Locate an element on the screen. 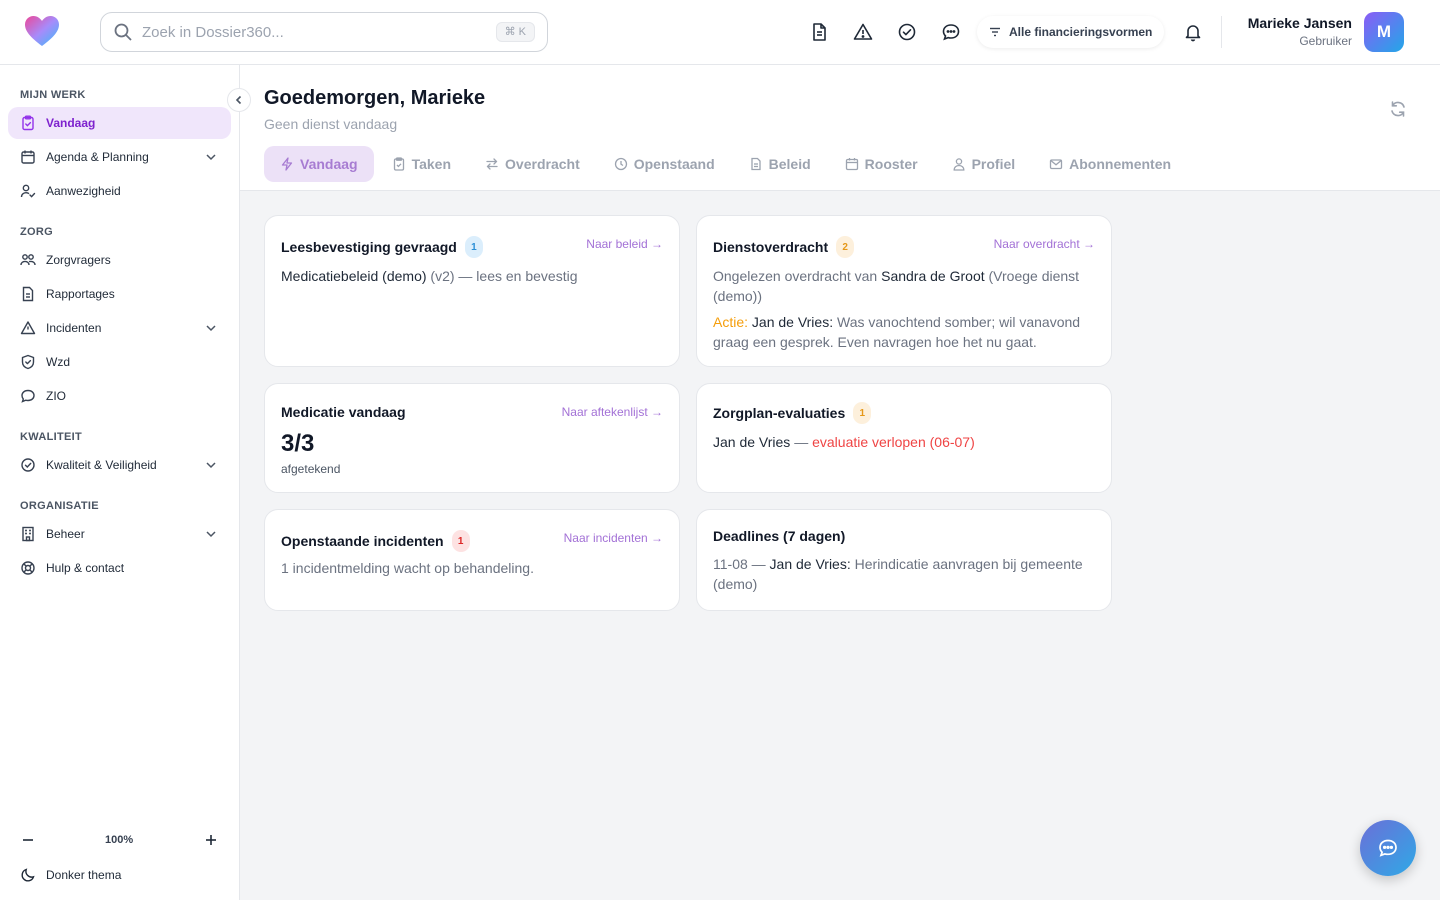 The height and width of the screenshot is (900, 1440). user-check-icon is located at coordinates (28, 191).